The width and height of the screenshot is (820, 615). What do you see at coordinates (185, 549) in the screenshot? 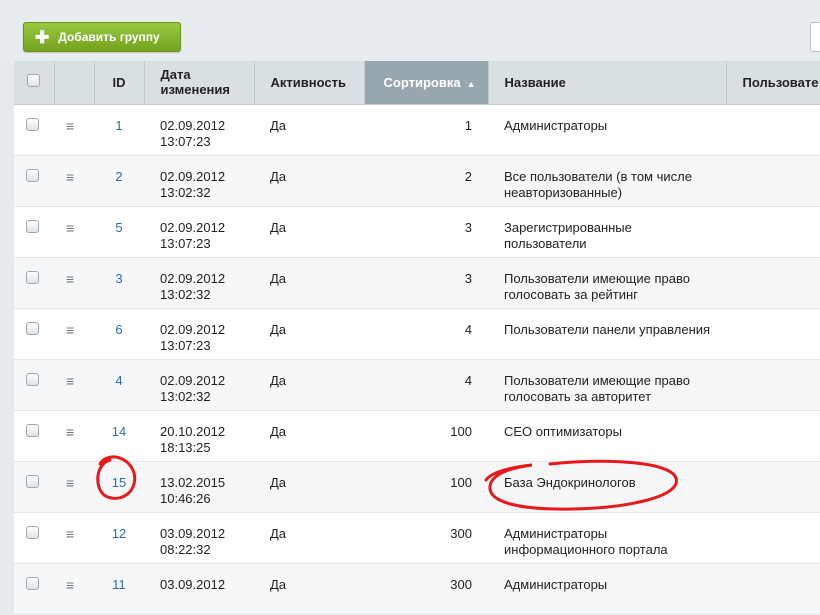
I see `row-time: 08:22:32` at bounding box center [185, 549].